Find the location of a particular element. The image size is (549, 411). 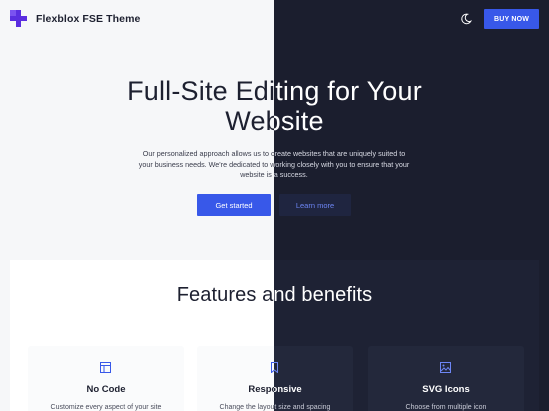

image-icon is located at coordinates (445, 367).